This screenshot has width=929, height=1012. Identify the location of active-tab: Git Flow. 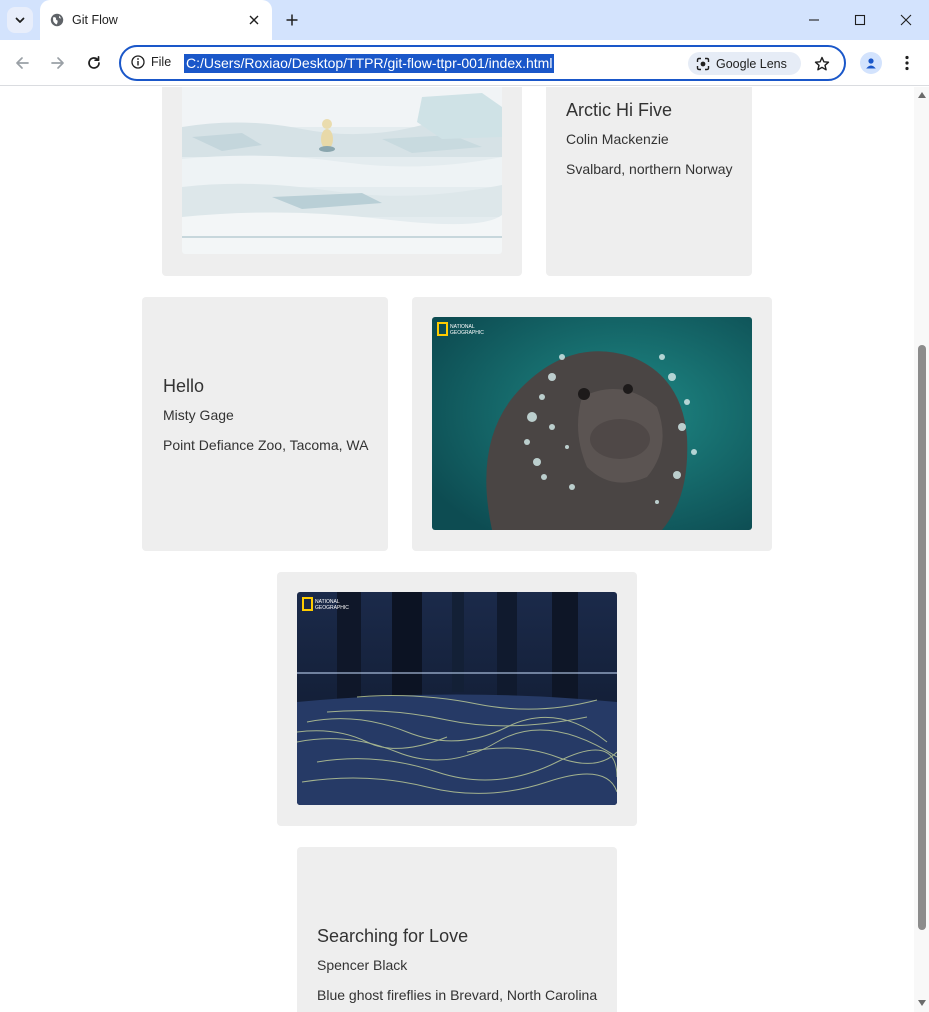
(156, 20).